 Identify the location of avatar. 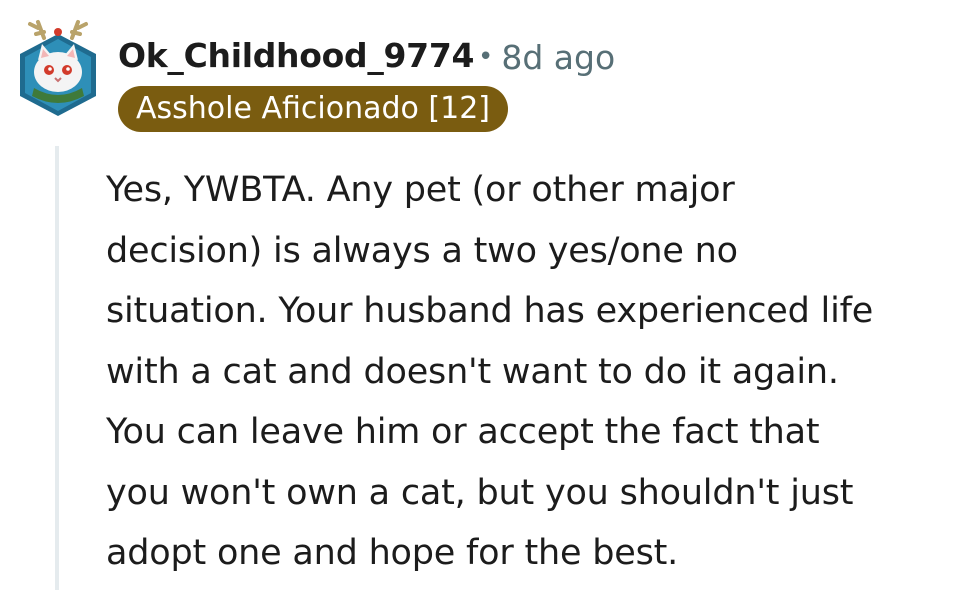
(58, 66).